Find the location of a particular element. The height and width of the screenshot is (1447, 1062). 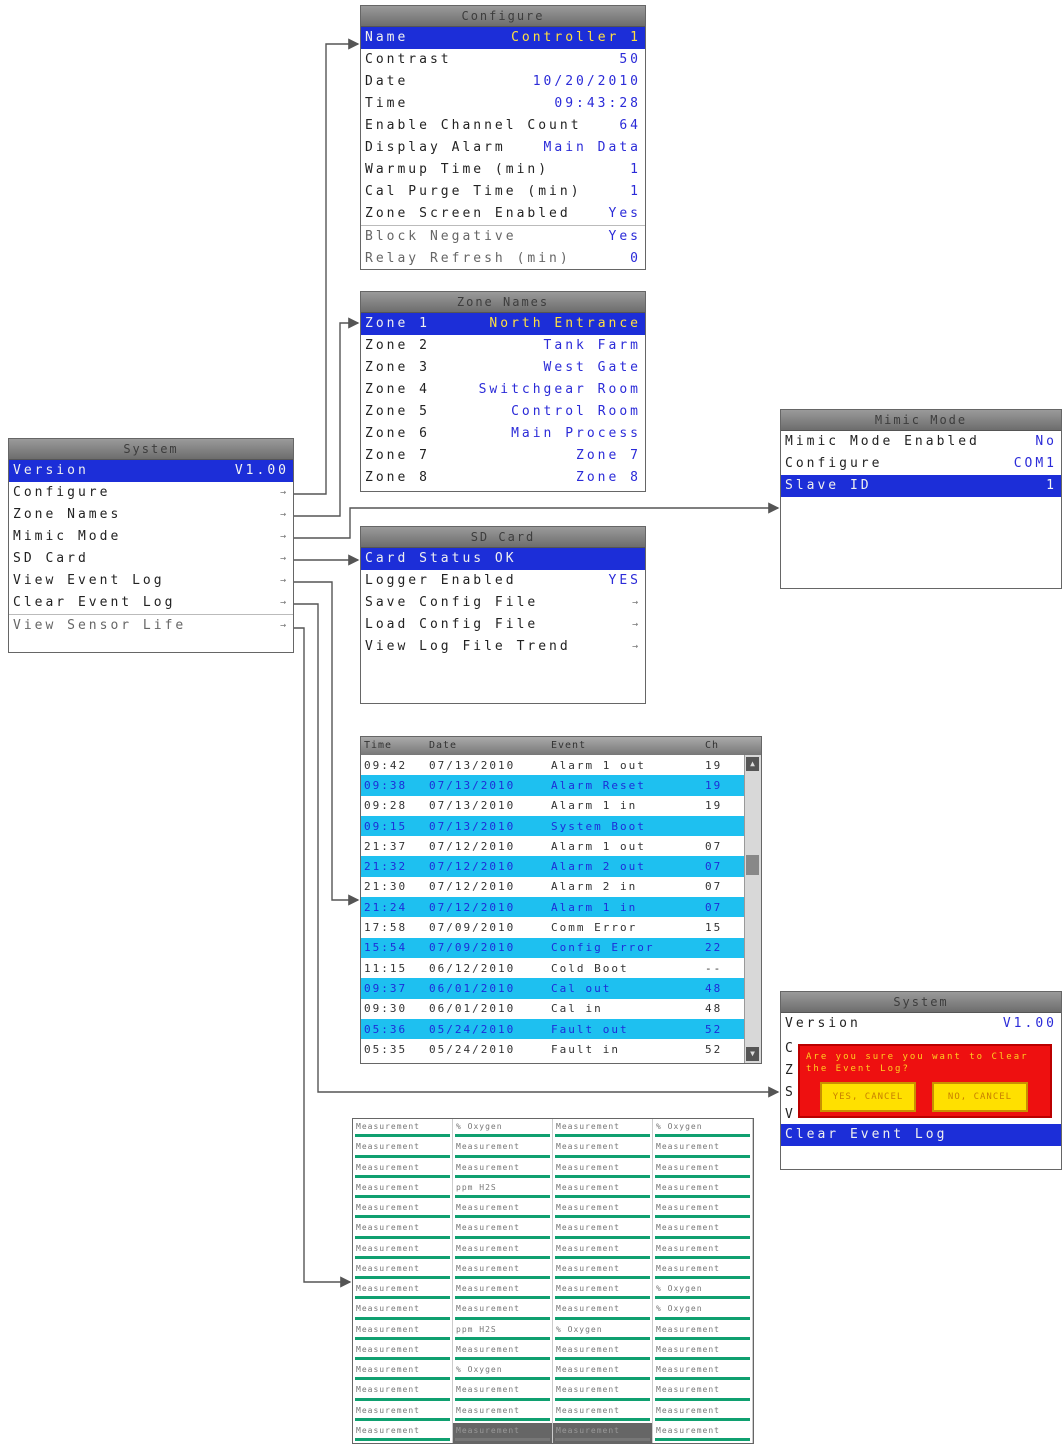

menu-item-version: Version V1.00 is located at coordinates (151, 471).